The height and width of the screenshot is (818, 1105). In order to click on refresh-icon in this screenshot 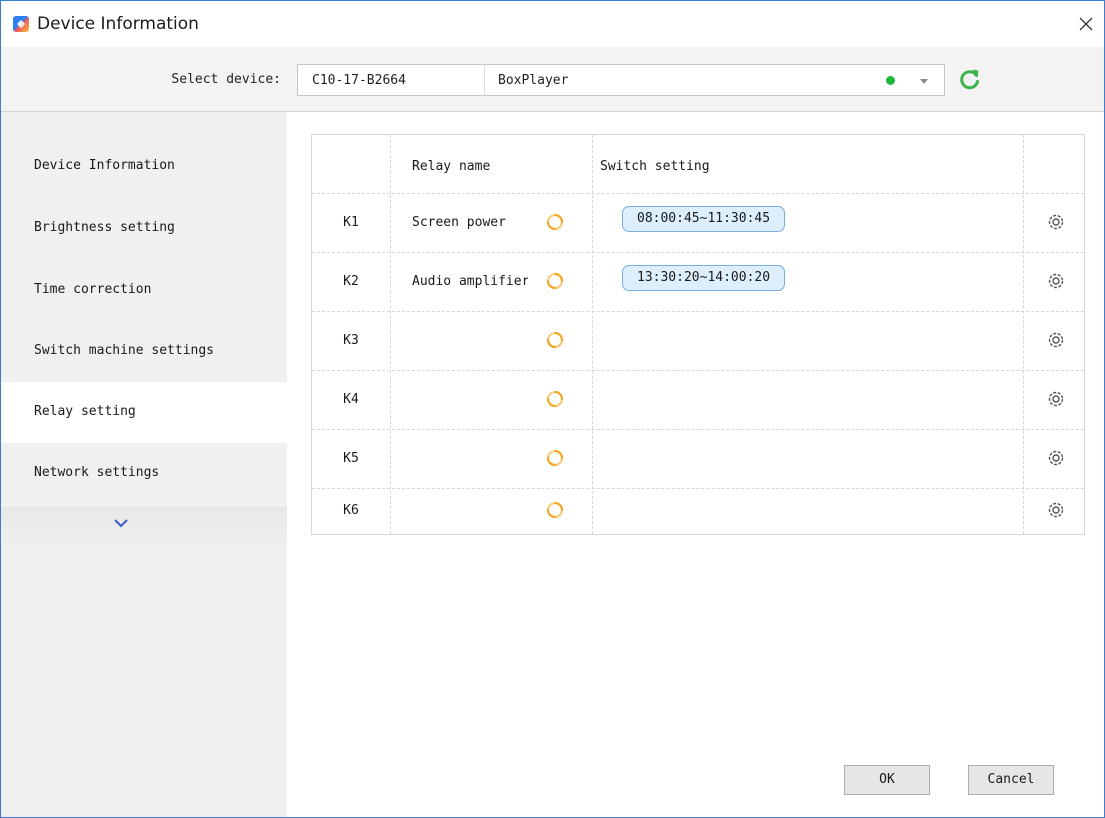, I will do `click(969, 79)`.